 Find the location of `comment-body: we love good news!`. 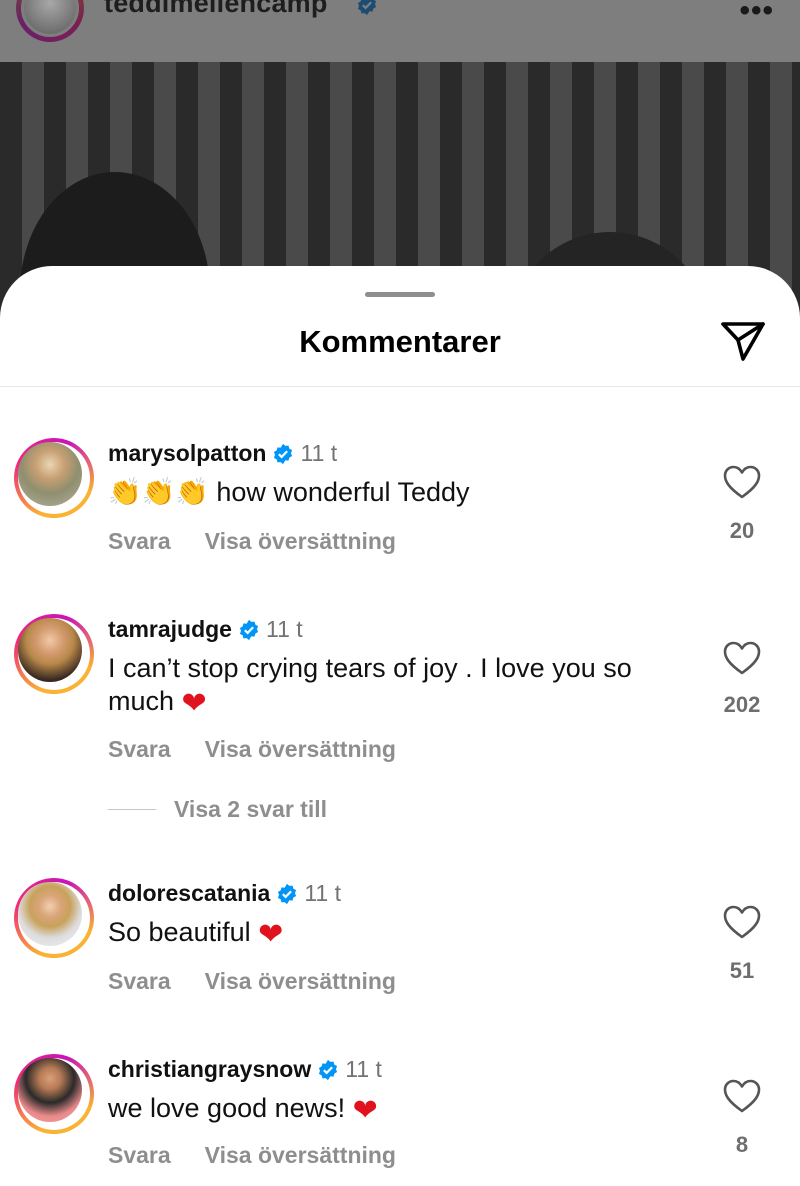

comment-body: we love good news! is located at coordinates (227, 1108).